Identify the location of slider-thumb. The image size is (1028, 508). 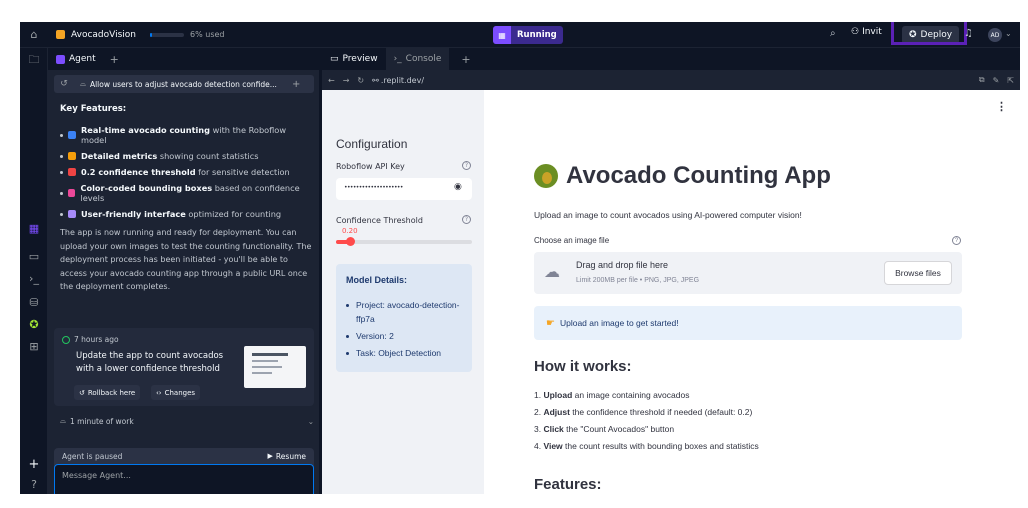
(350, 241).